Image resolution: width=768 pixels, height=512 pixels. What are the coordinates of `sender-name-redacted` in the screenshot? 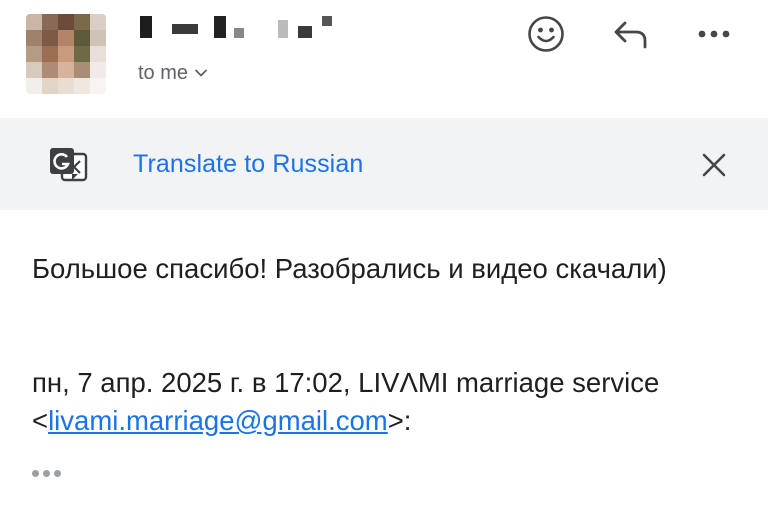 It's located at (238, 27).